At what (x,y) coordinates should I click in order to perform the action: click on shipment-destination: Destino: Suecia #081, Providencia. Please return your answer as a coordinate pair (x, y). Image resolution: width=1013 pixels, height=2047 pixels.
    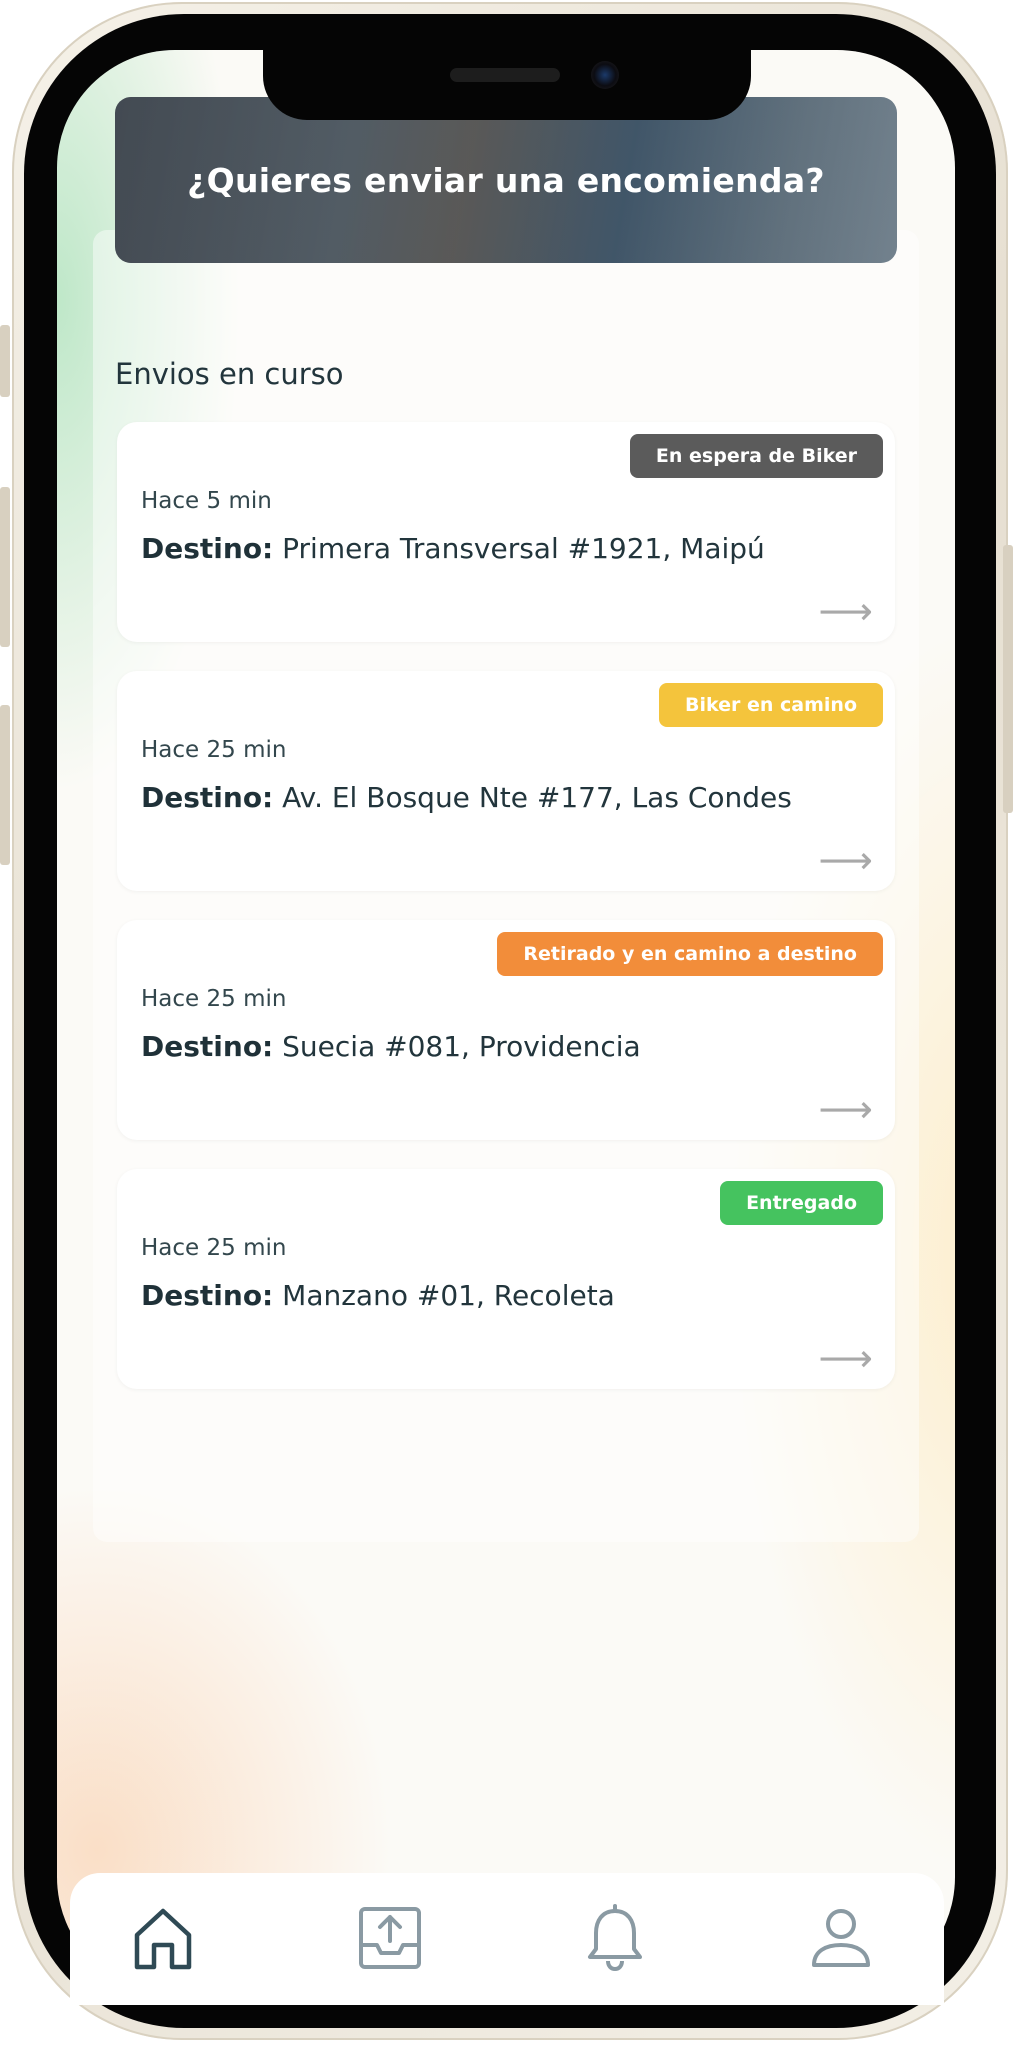
    Looking at the image, I should click on (391, 1046).